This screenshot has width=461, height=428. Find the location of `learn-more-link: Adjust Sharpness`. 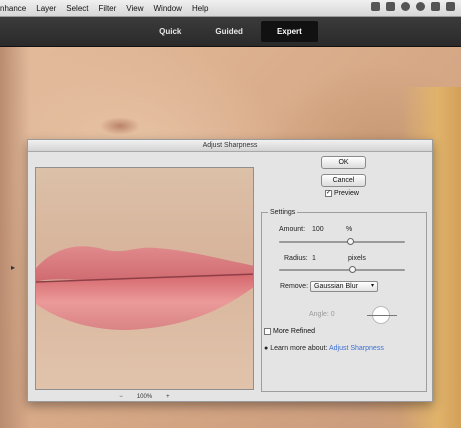

learn-more-link: Adjust Sharpness is located at coordinates (356, 348).